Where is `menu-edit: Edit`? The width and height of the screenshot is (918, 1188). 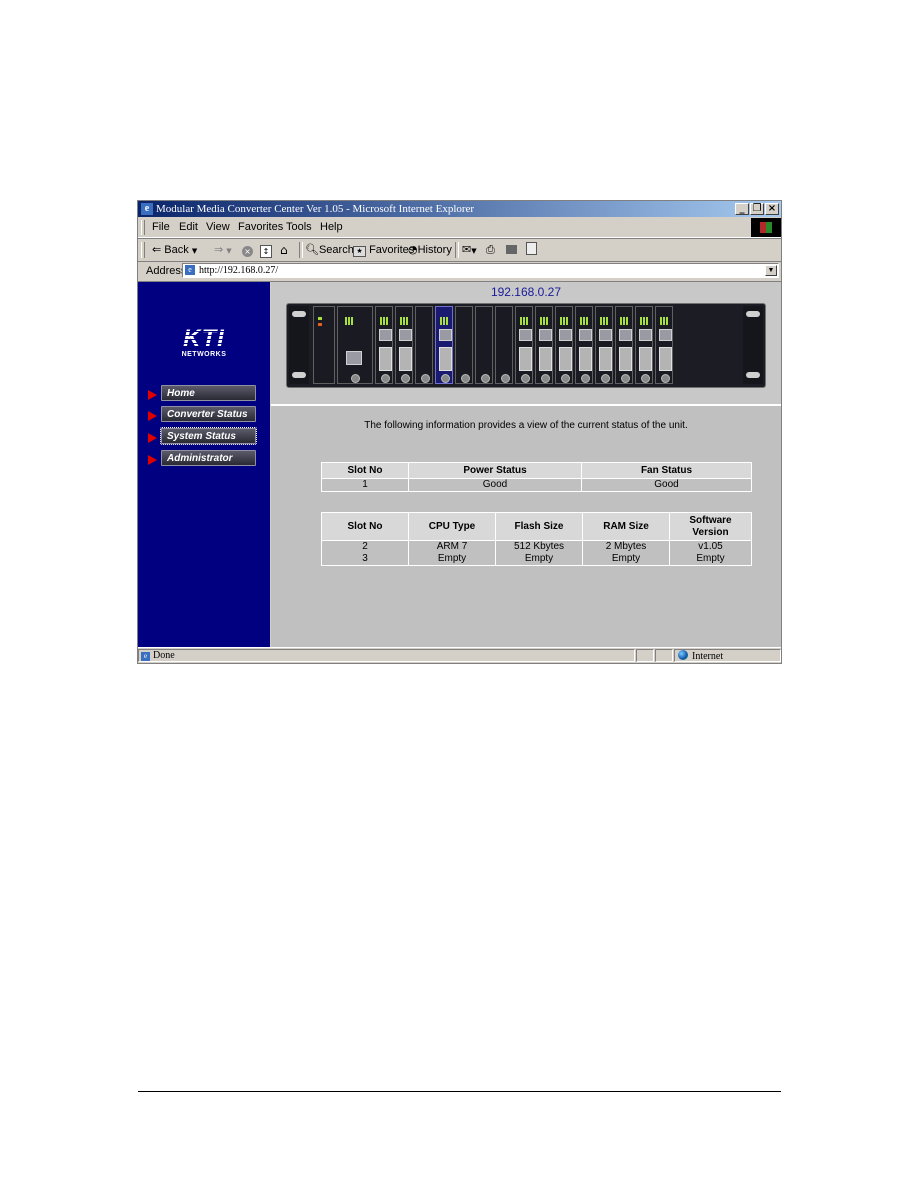 menu-edit: Edit is located at coordinates (188, 227).